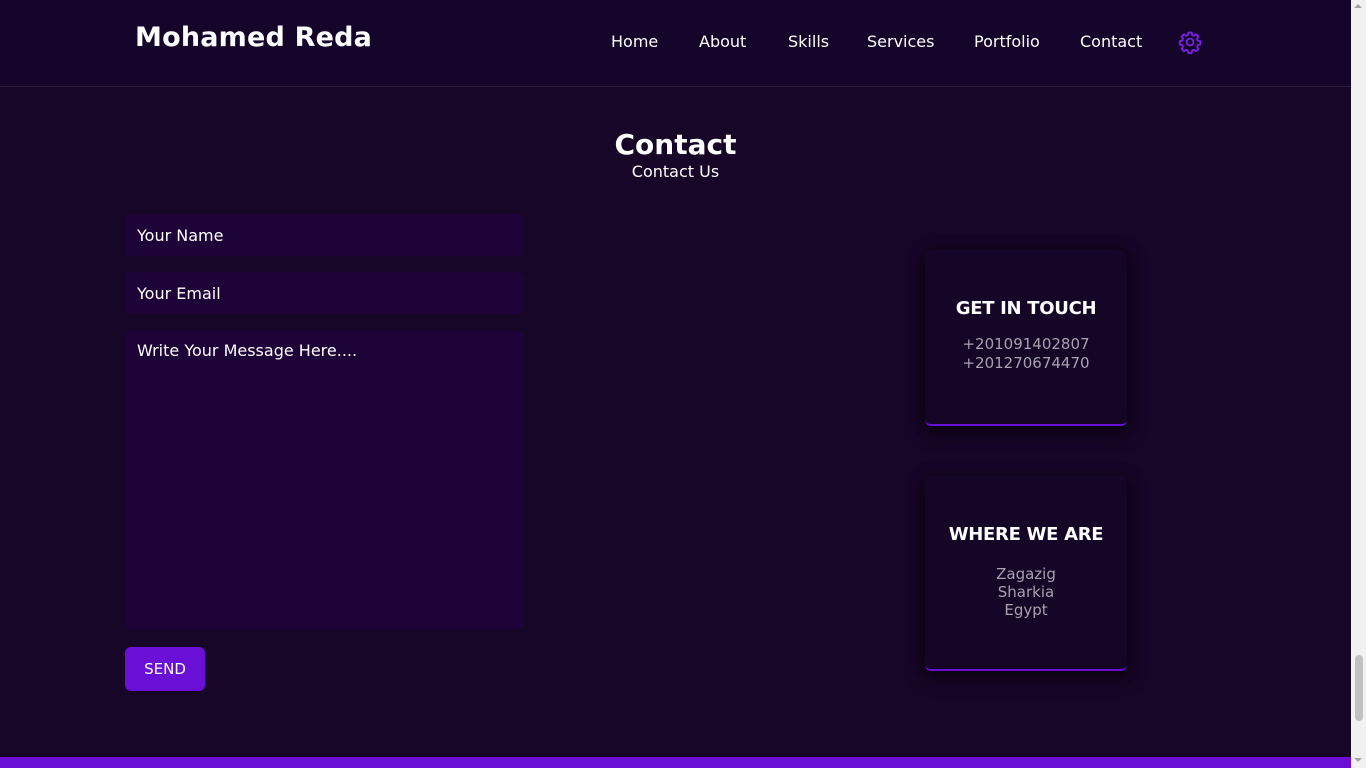  I want to click on section-subtitle: Contact Us, so click(675, 171).